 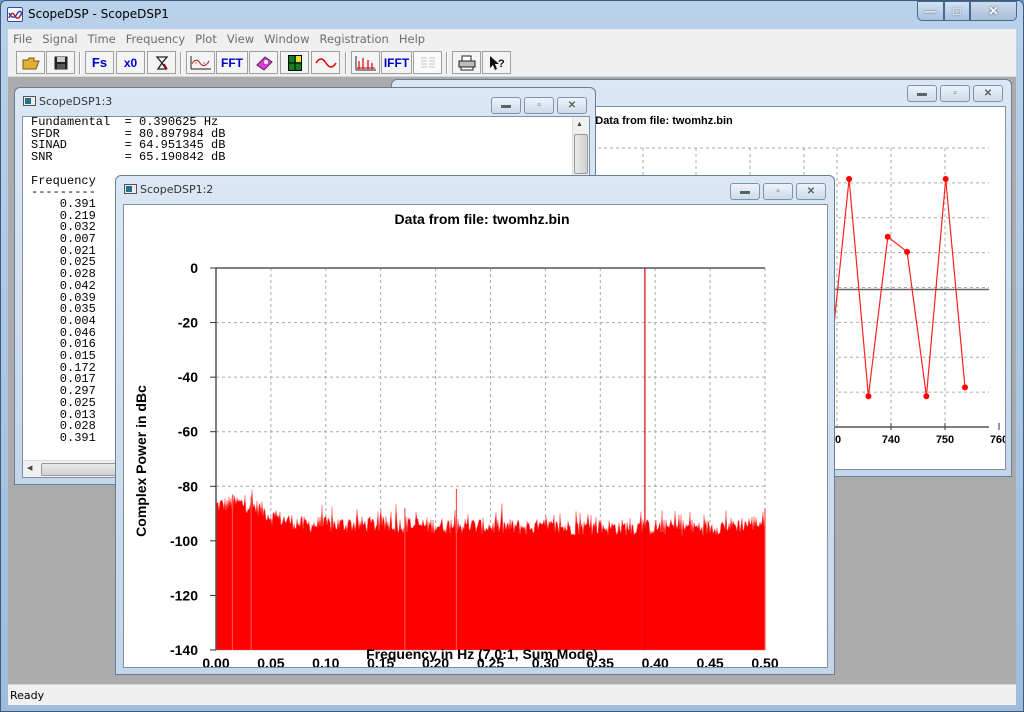 I want to click on vertical-scroll-thumb, so click(x=581, y=154).